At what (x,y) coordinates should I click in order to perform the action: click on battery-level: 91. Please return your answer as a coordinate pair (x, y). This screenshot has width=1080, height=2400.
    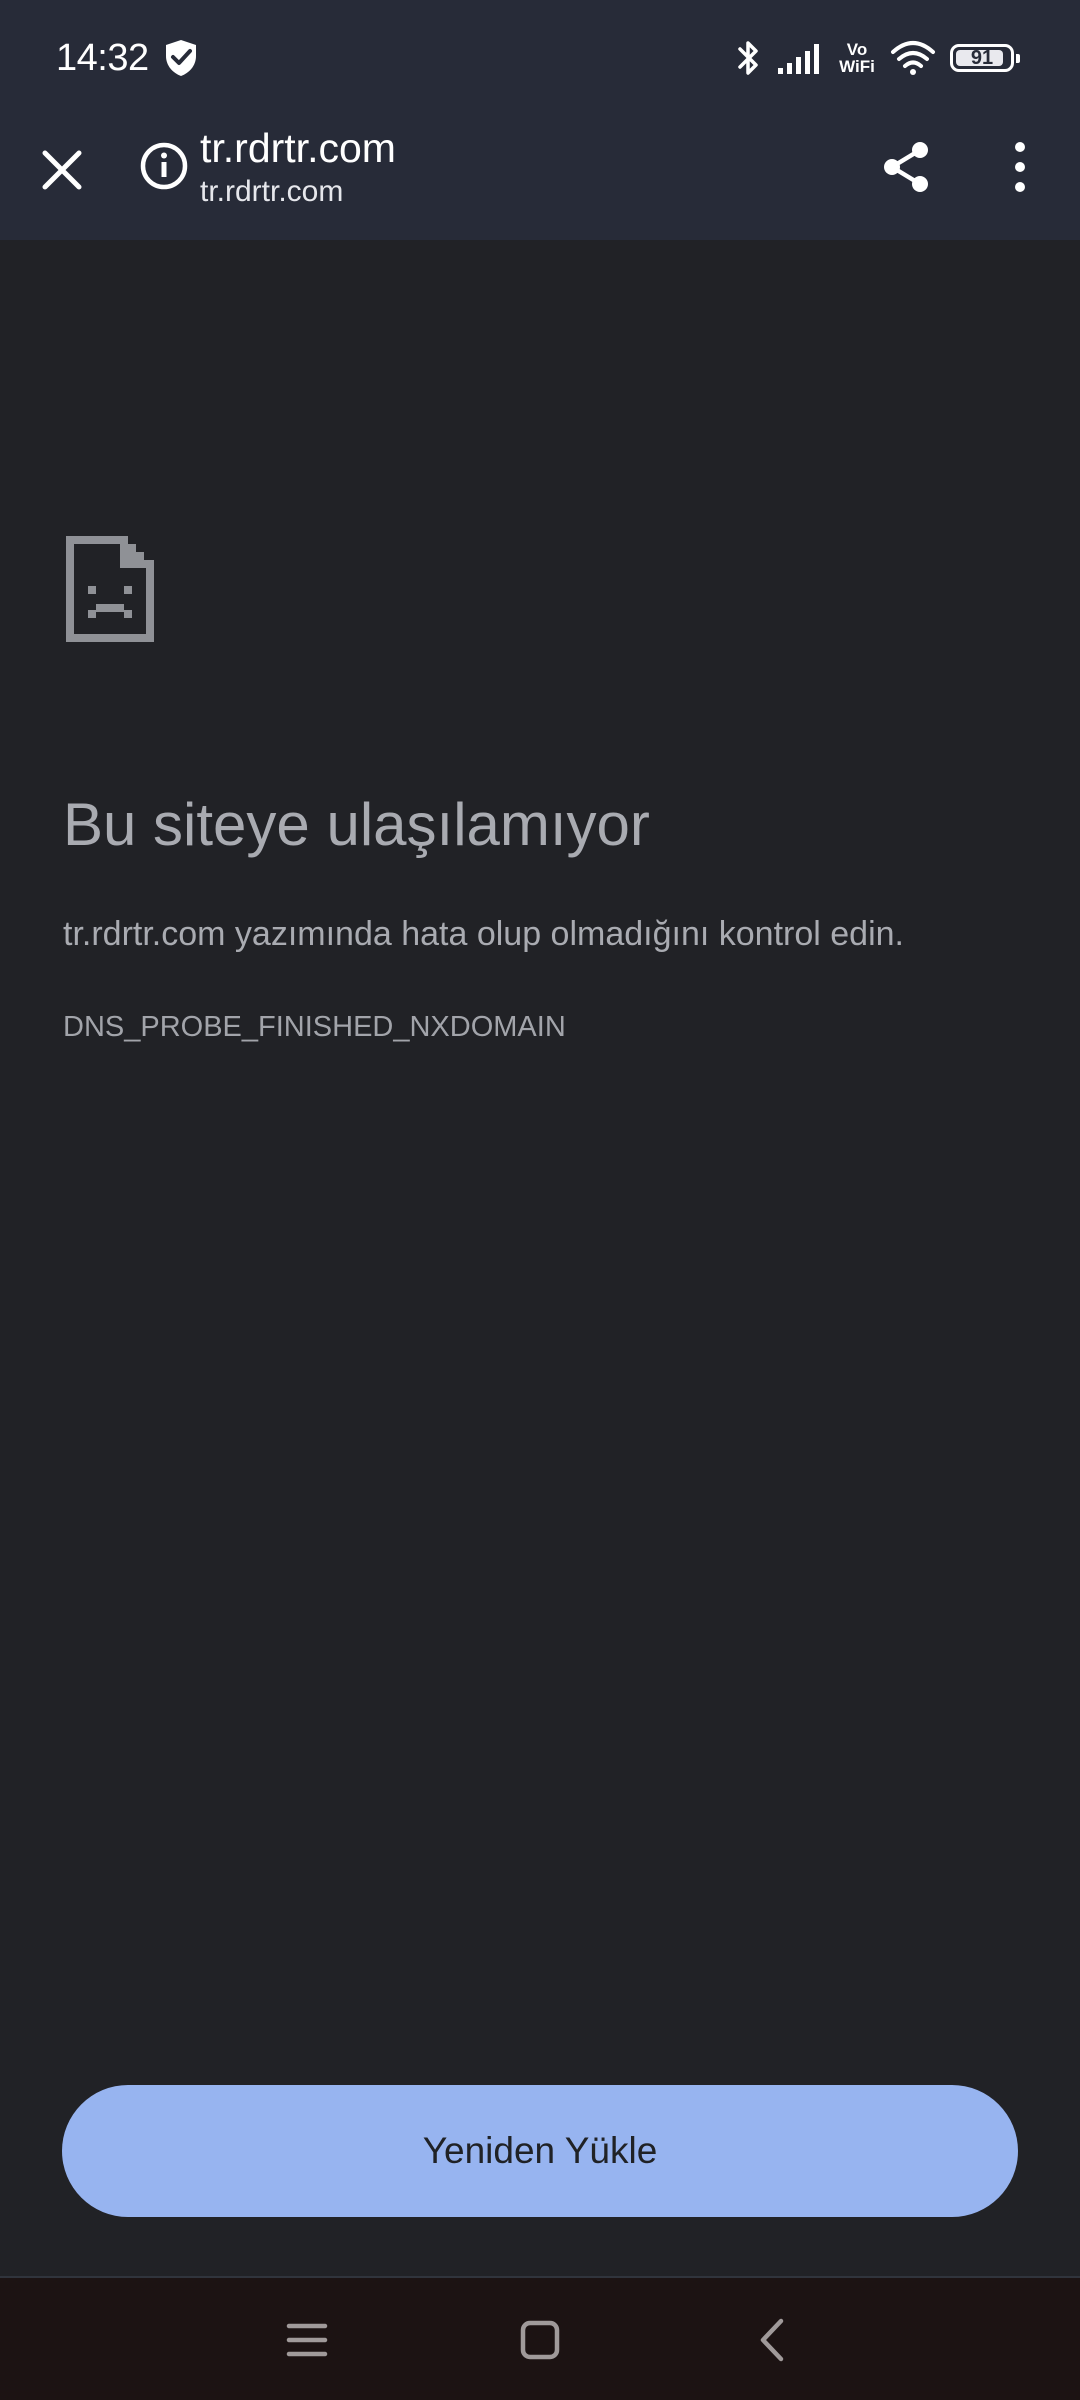
    Looking at the image, I should click on (982, 58).